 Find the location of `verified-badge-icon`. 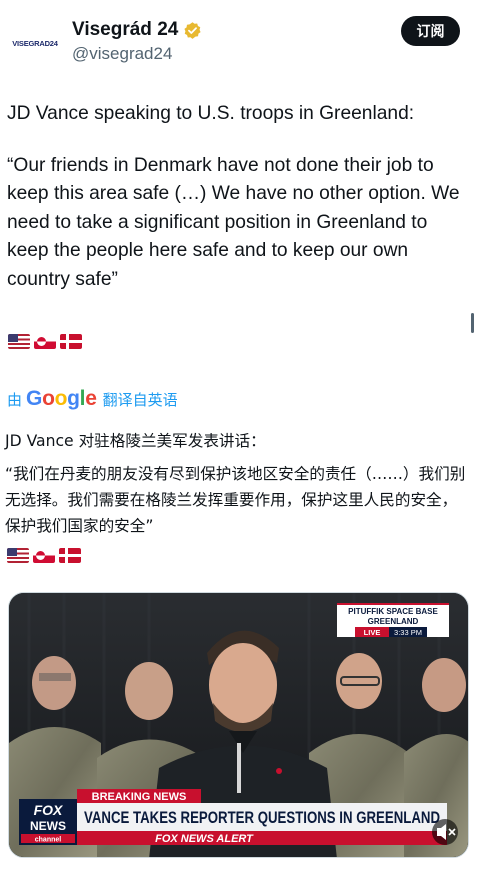

verified-badge-icon is located at coordinates (192, 30).